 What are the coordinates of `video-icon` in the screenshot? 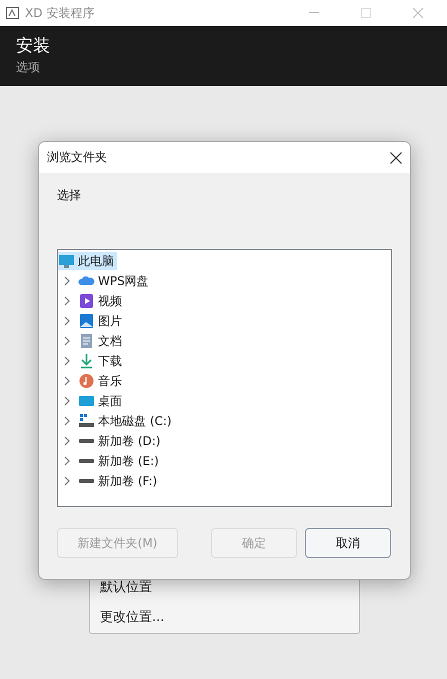 It's located at (86, 301).